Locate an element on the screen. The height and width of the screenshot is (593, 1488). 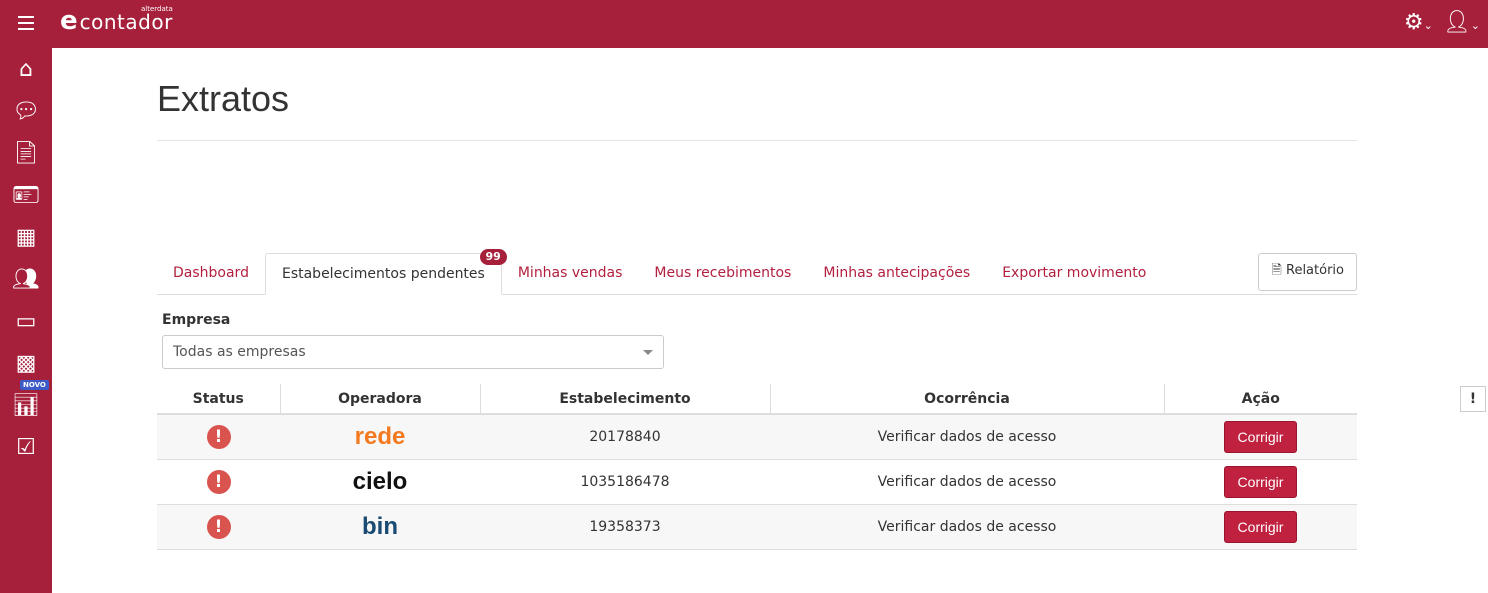
credit-card-icon: ▭ is located at coordinates (26, 322).